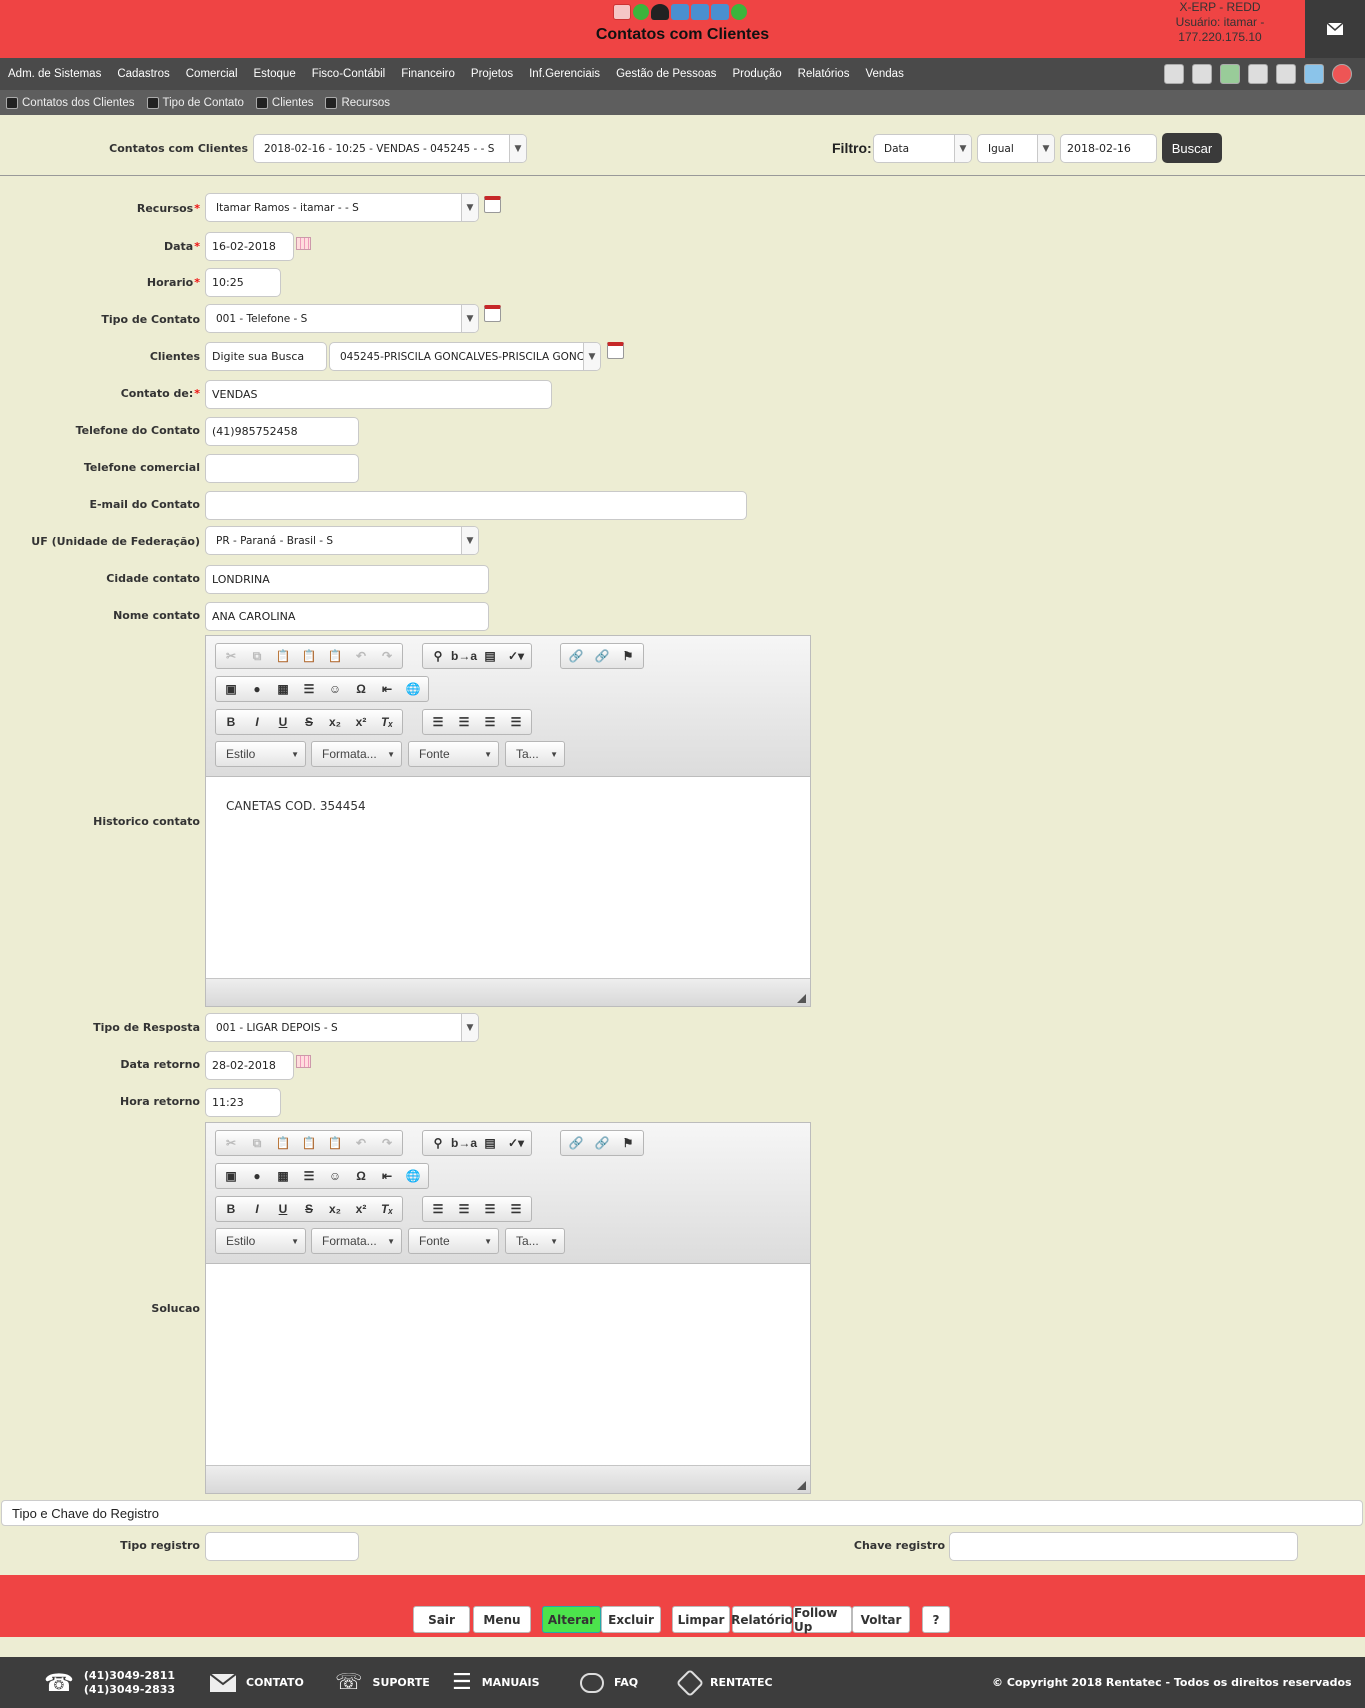  What do you see at coordinates (347, 616) in the screenshot?
I see `nome-input: ANA CAROLINA` at bounding box center [347, 616].